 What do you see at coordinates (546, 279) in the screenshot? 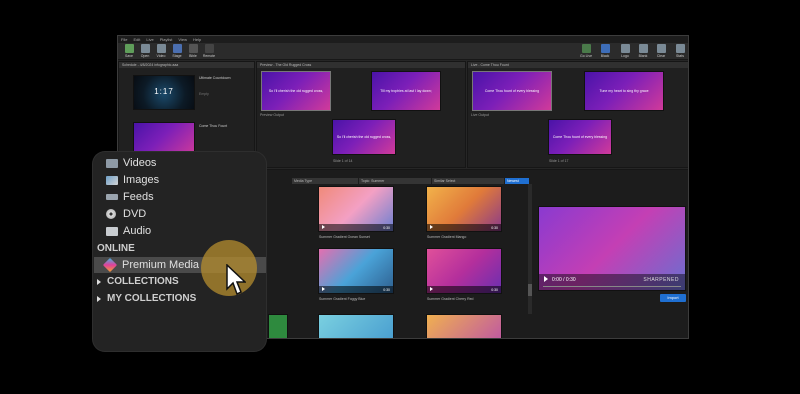
I see `player-play-icon` at bounding box center [546, 279].